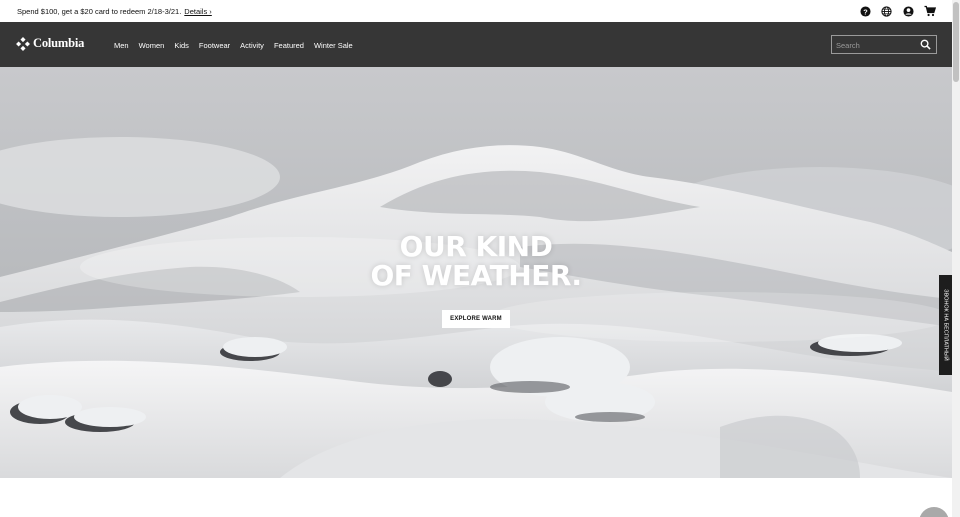  I want to click on nav-item-winter-sale: Winter Sale, so click(333, 45).